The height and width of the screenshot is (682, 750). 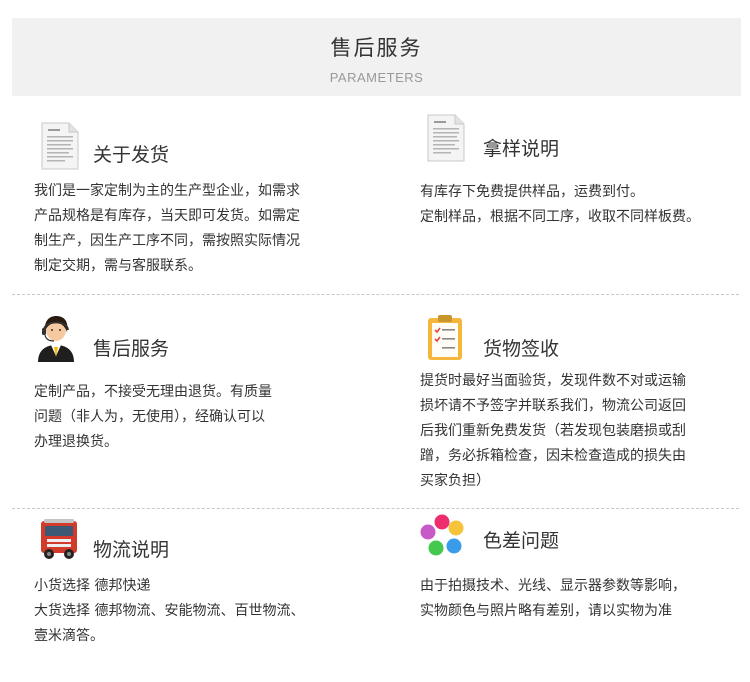 I want to click on section-header: 售后服务 PARAMETERS, so click(x=376, y=57).